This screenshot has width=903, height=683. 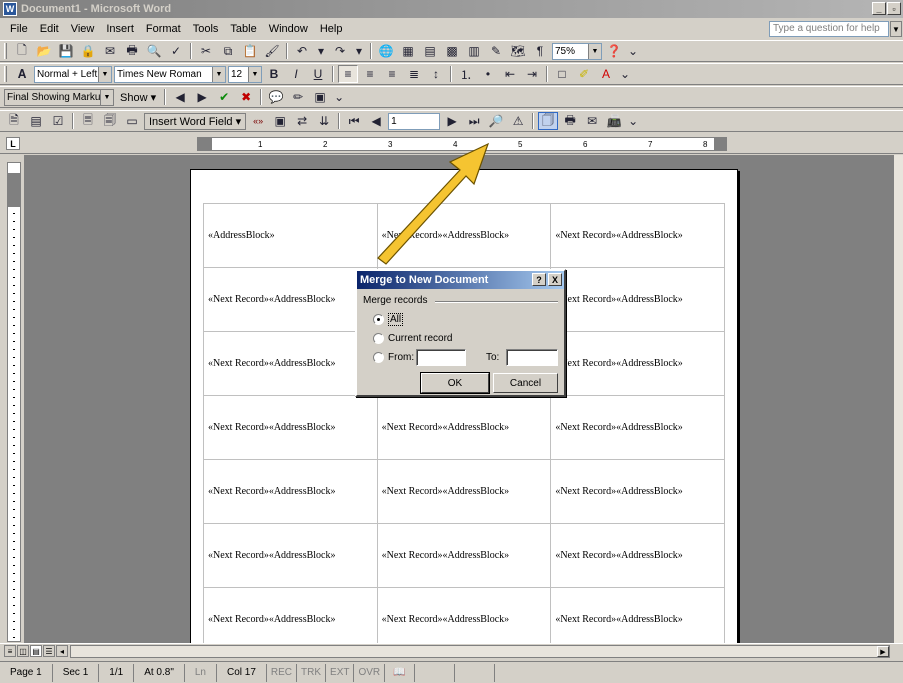 I want to click on hyperlink-icon: 🌐, so click(x=386, y=51).